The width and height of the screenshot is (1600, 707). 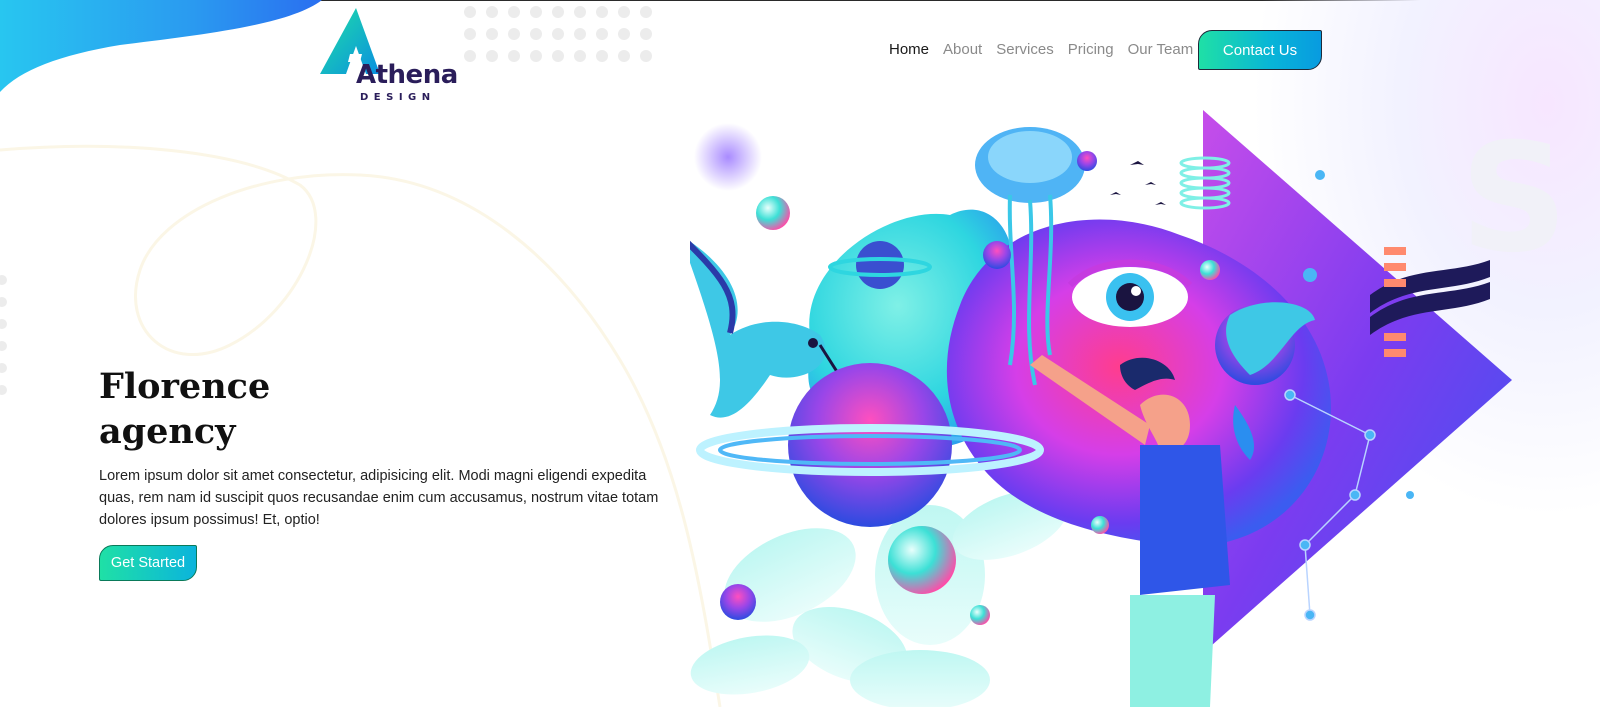 I want to click on hero-title: Florence agency, so click(x=249, y=409).